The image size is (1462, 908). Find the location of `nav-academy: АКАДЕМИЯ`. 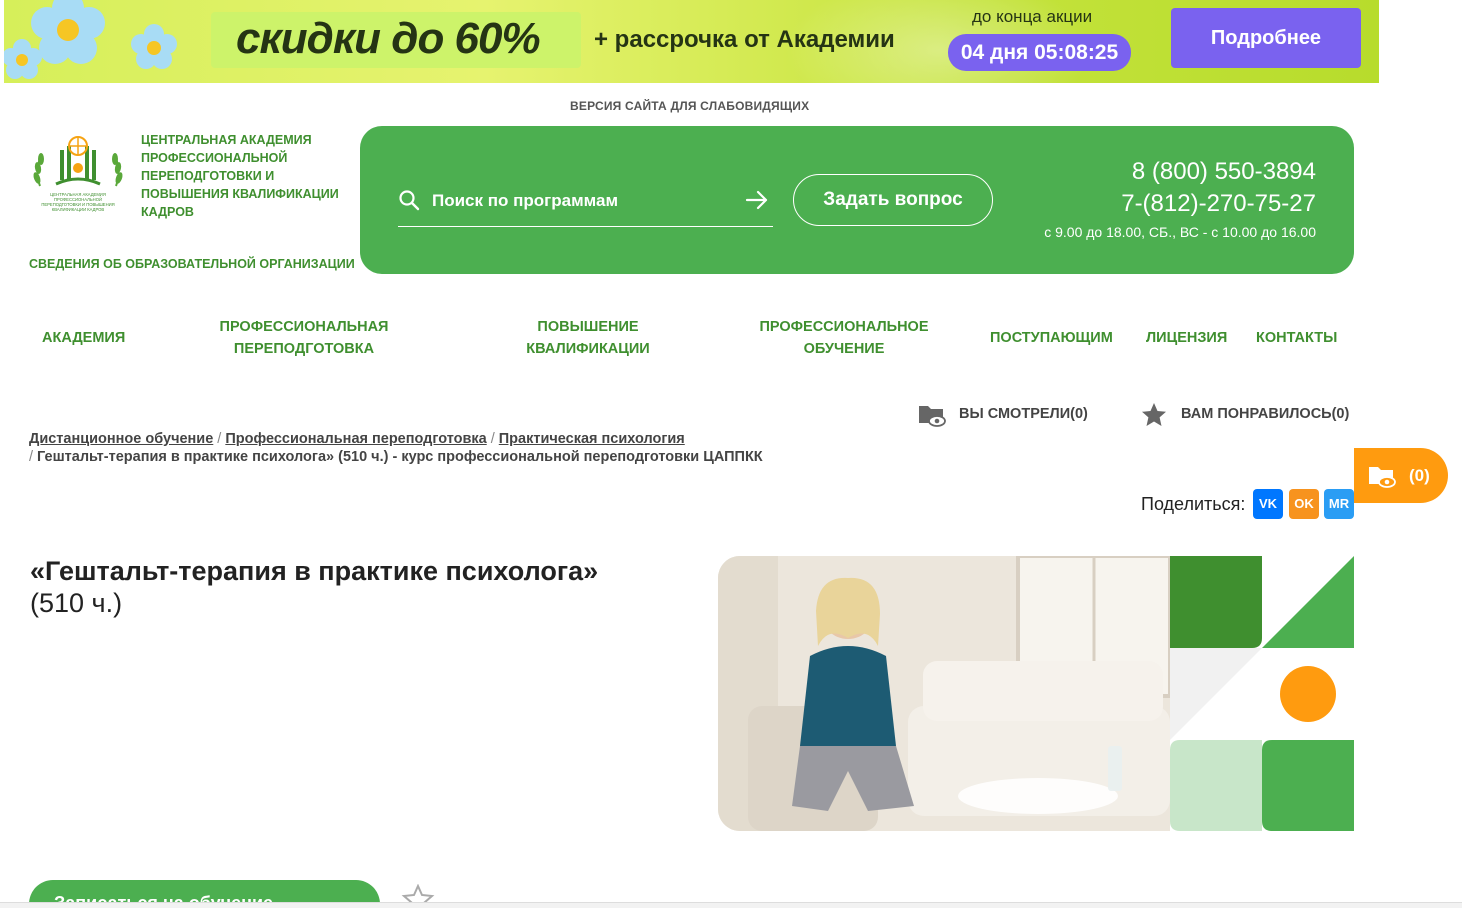

nav-academy: АКАДЕМИЯ is located at coordinates (83, 338).